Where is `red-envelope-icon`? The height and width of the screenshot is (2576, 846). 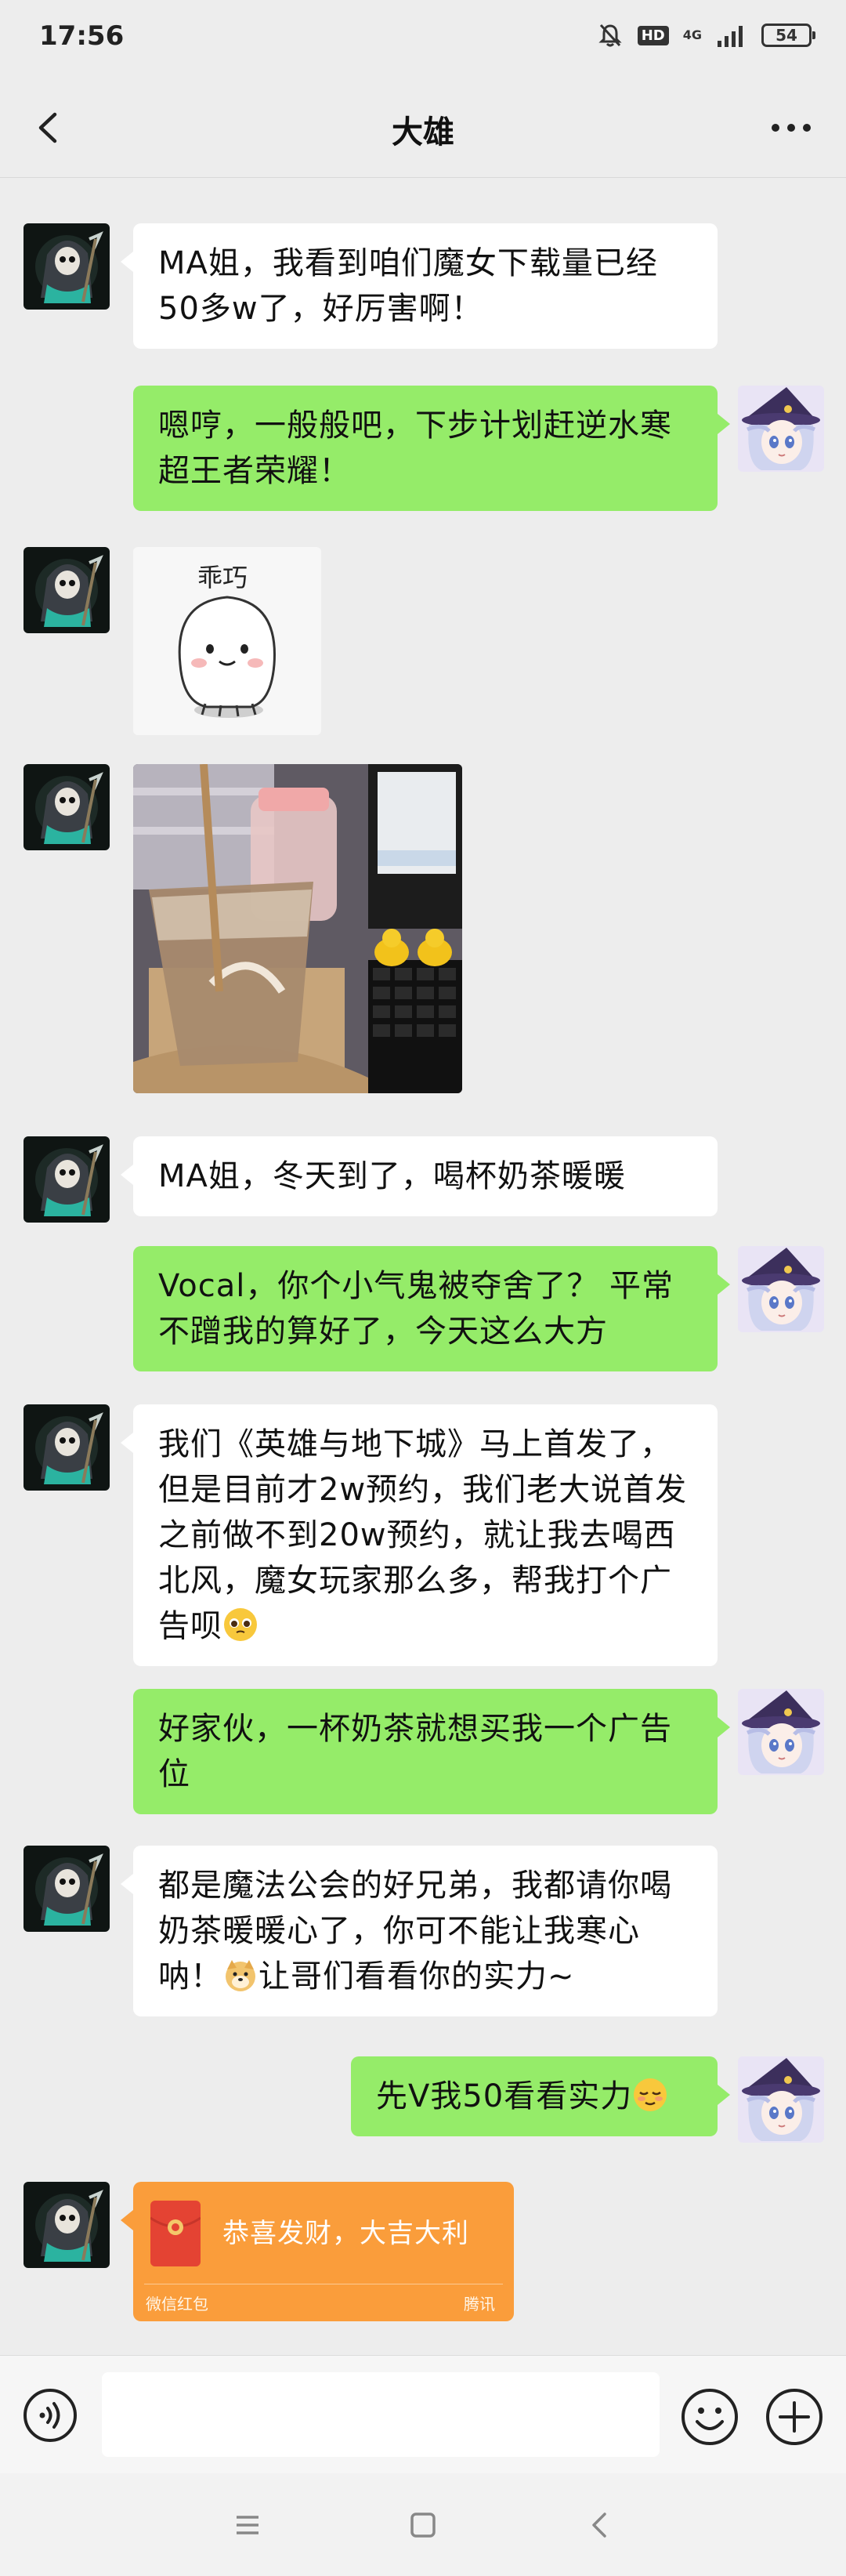 red-envelope-icon is located at coordinates (175, 2233).